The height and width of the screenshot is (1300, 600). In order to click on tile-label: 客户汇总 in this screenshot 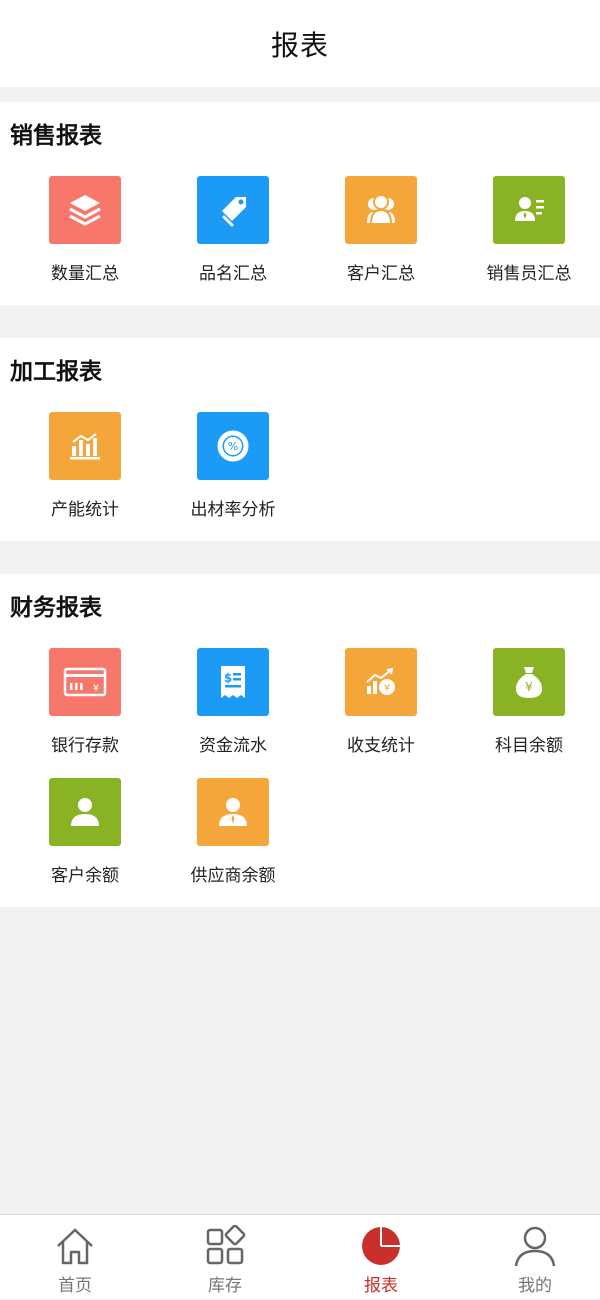, I will do `click(381, 274)`.